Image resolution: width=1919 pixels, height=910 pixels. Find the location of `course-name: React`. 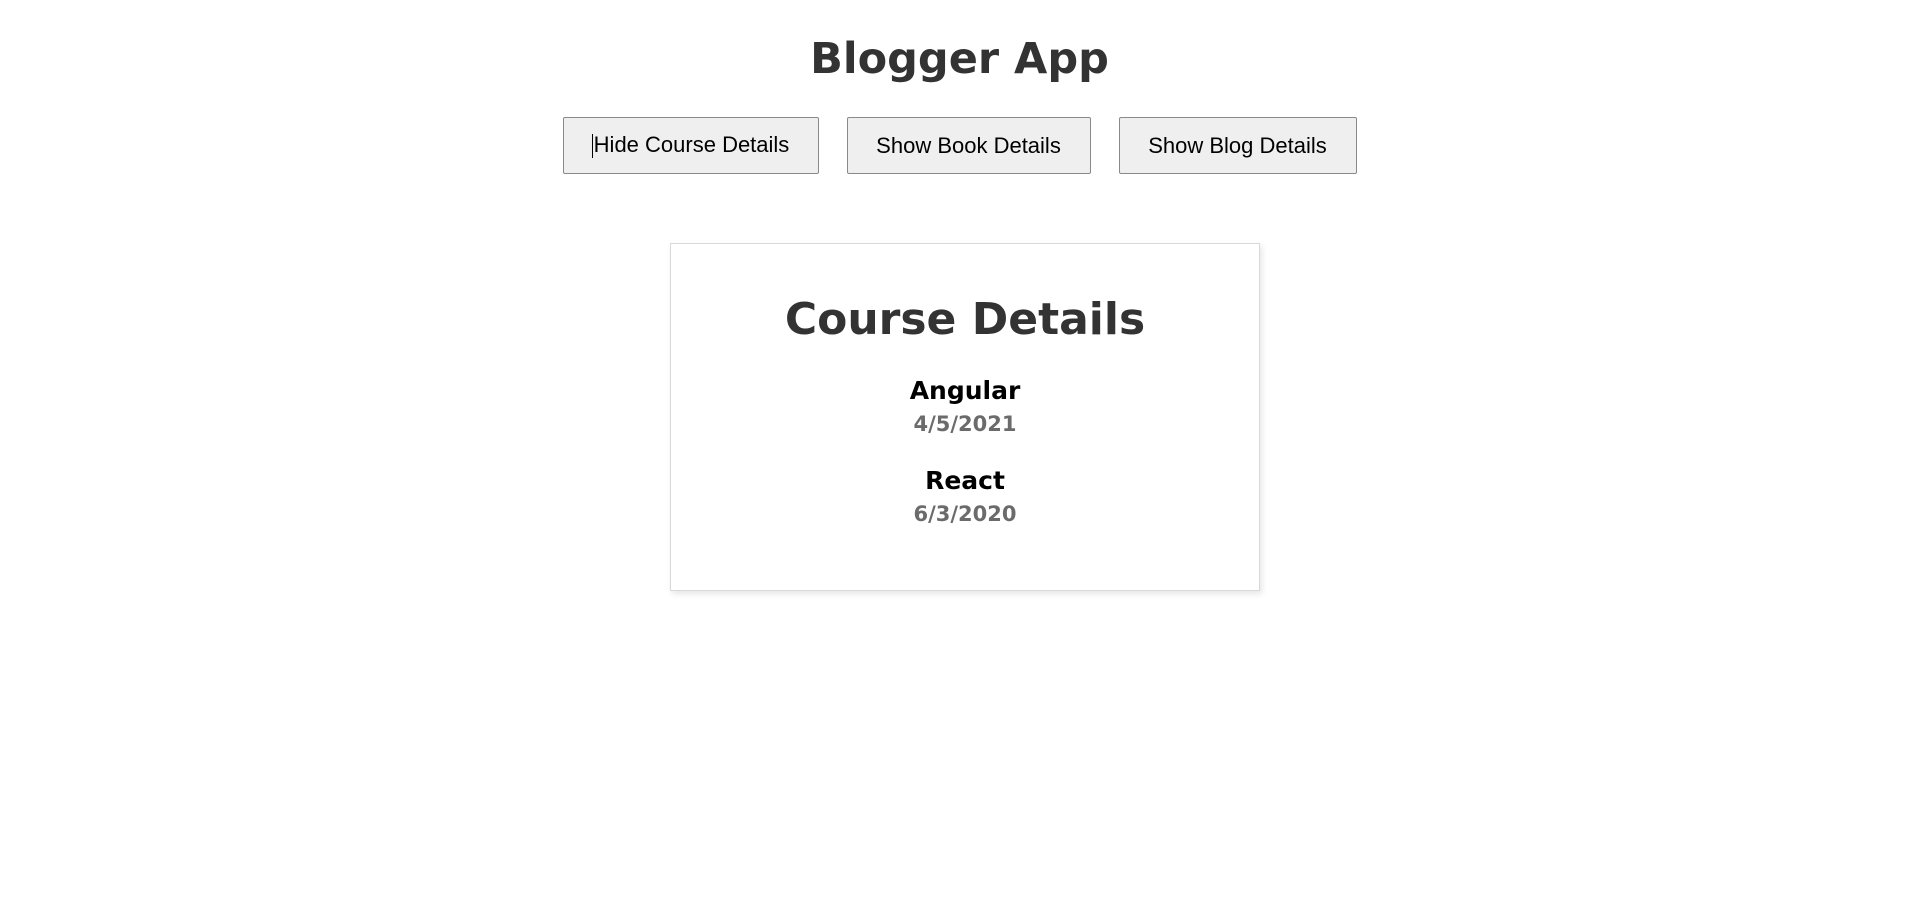

course-name: React is located at coordinates (965, 480).